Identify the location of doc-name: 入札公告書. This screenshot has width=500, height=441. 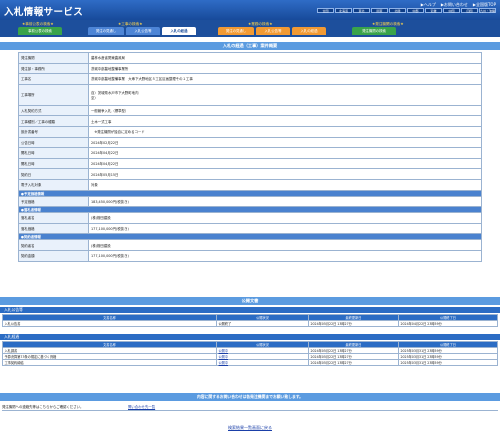
(109, 323).